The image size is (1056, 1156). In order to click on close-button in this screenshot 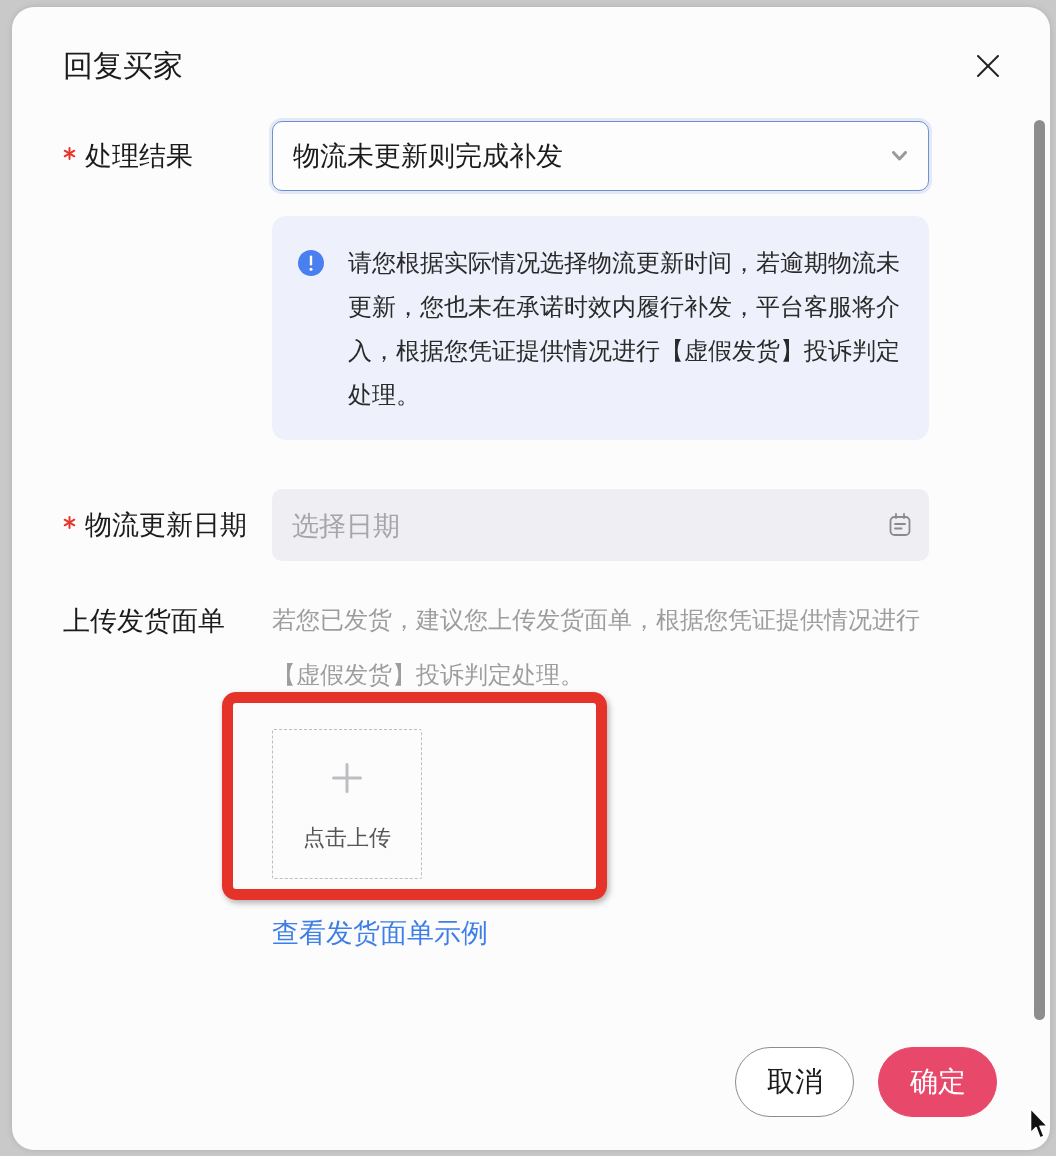, I will do `click(988, 66)`.